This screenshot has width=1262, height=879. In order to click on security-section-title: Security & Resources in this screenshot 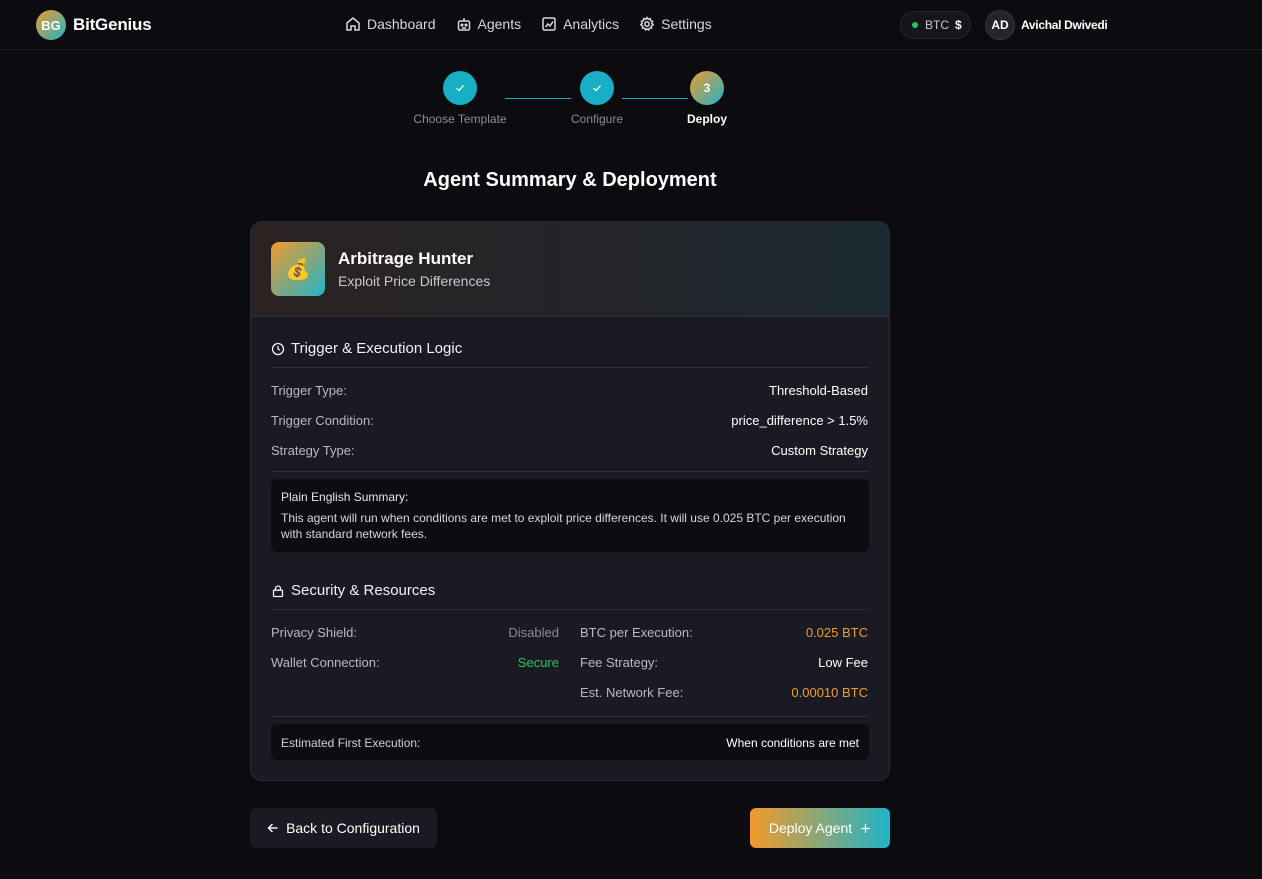, I will do `click(353, 590)`.